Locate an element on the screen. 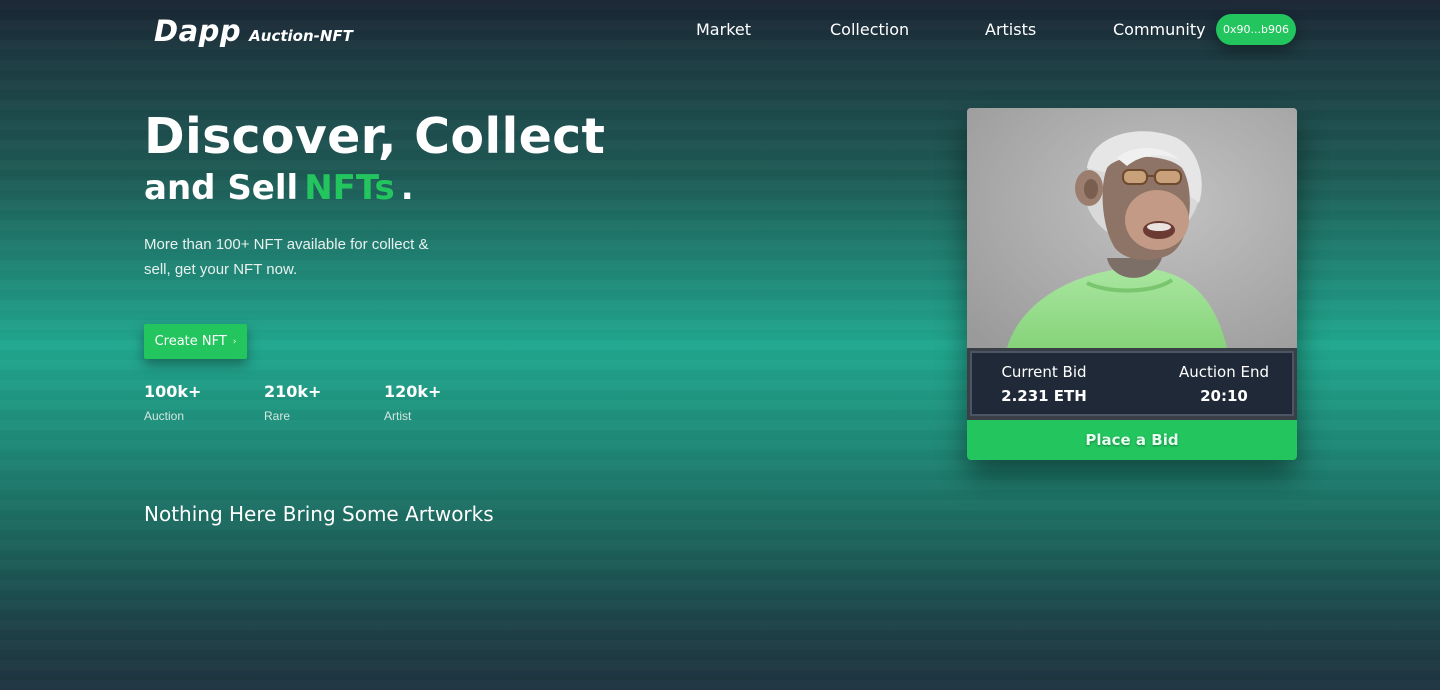  nav-link-artists: Artists is located at coordinates (1010, 29).